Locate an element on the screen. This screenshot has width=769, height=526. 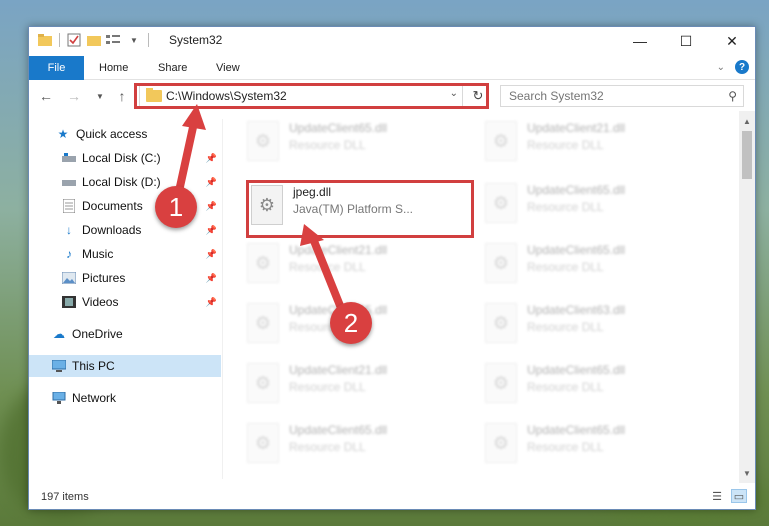
sidebar-item-downloads: ↓ Downloads 📌 is located at coordinates (125, 230).